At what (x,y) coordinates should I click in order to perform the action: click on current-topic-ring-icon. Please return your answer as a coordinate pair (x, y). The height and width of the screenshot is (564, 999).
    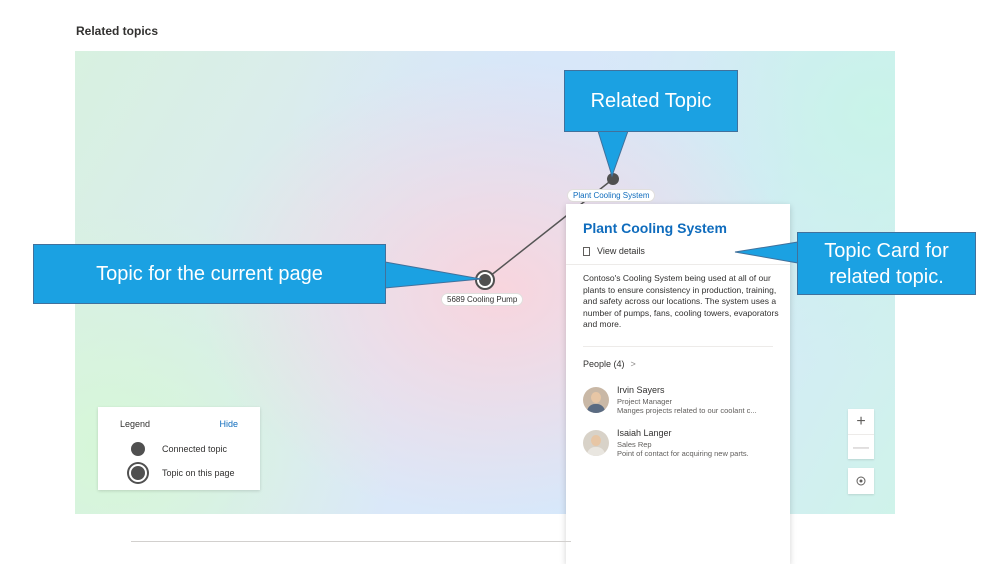
    Looking at the image, I should click on (138, 473).